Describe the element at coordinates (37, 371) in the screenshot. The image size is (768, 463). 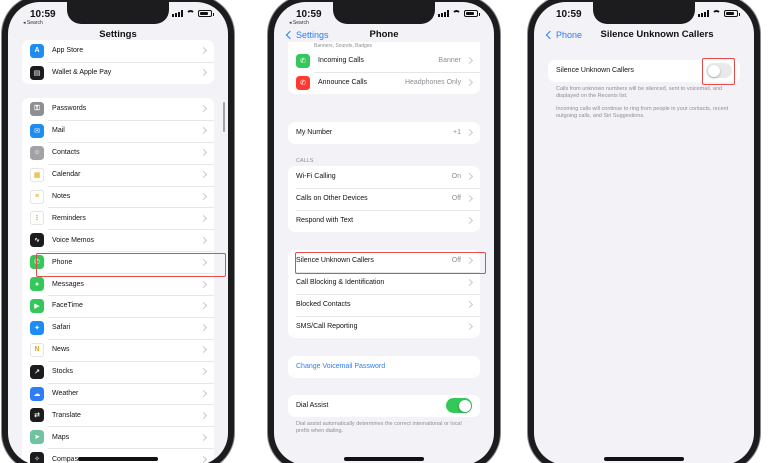
I see `stocks-icon: ↗` at that location.